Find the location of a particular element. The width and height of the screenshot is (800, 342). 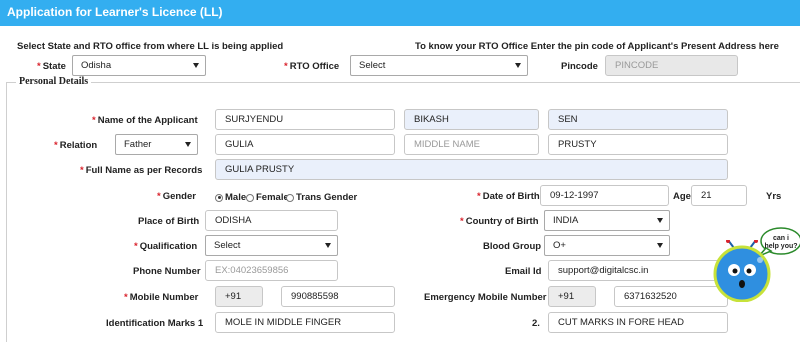

blood-group-select-value: O+ is located at coordinates (559, 245).